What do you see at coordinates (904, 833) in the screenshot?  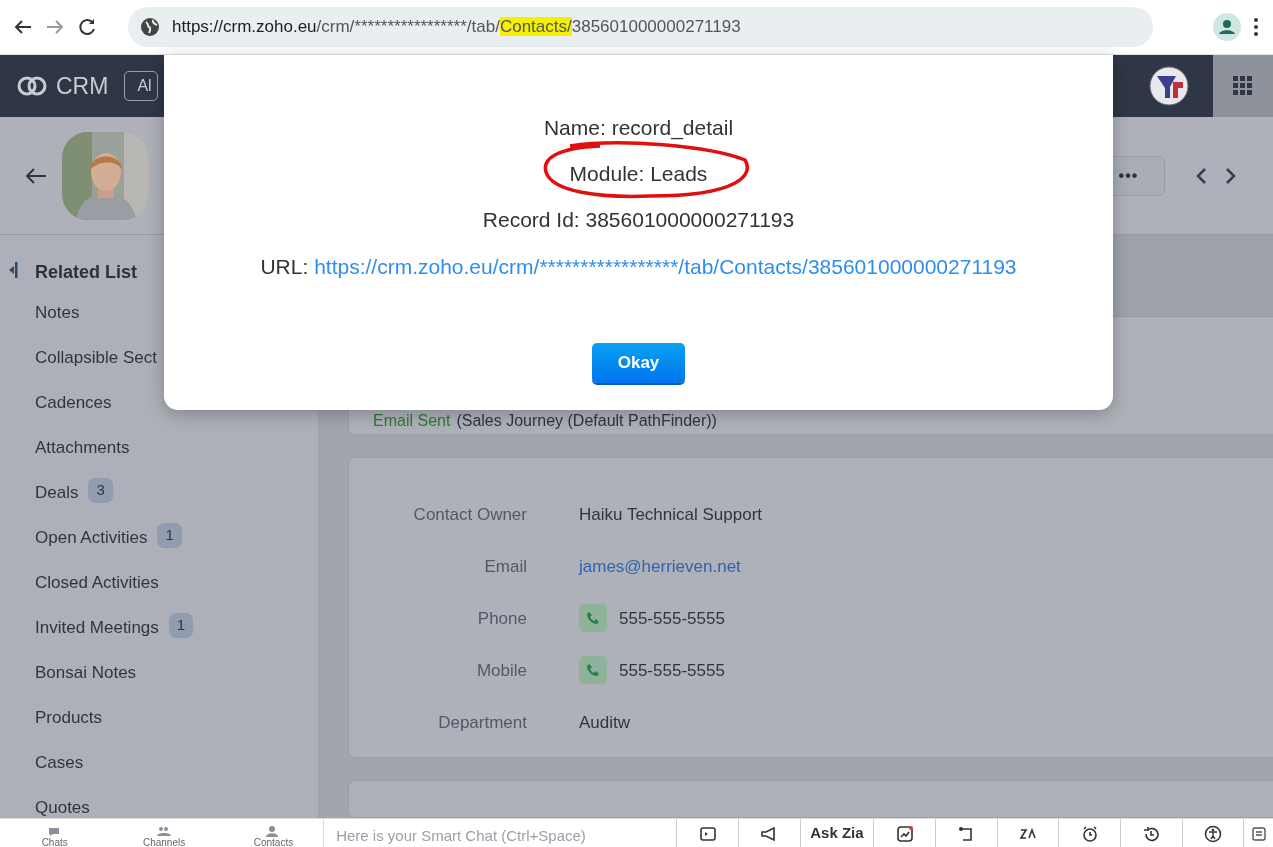 I see `chart-icon` at bounding box center [904, 833].